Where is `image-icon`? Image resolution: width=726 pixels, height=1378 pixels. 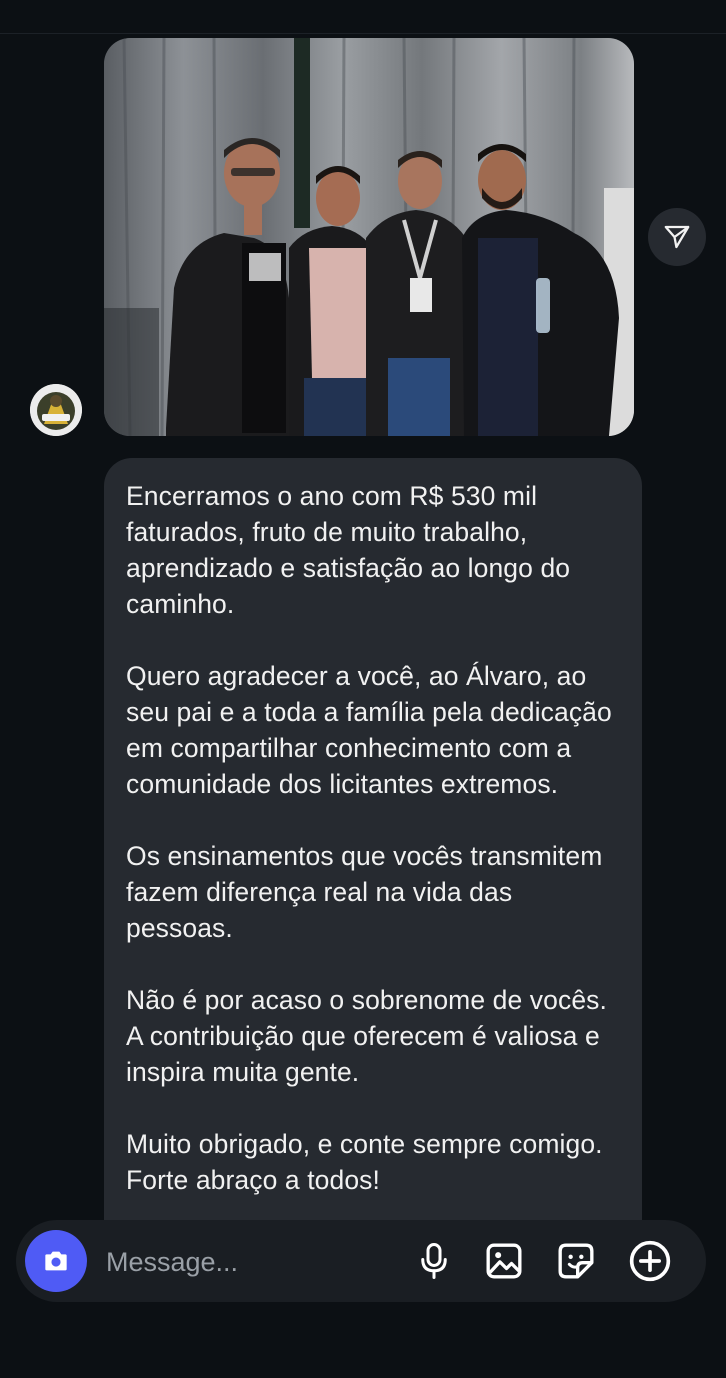 image-icon is located at coordinates (504, 1261).